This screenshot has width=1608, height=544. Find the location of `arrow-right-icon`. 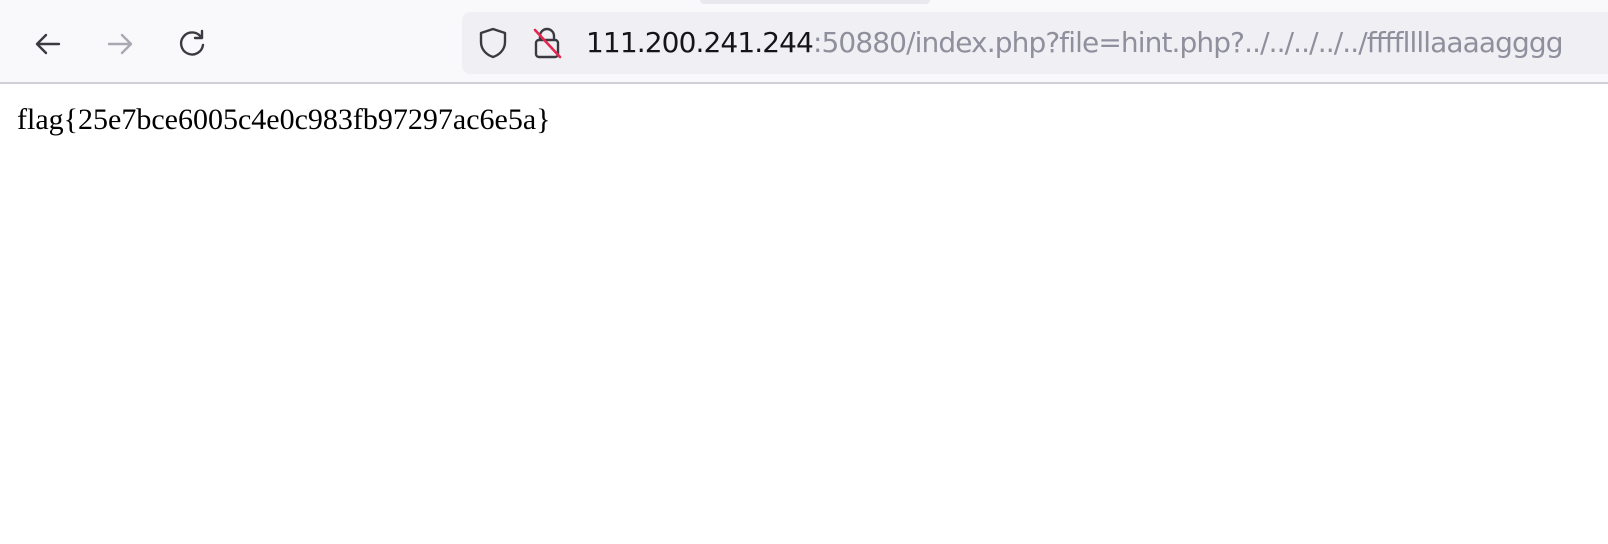

arrow-right-icon is located at coordinates (120, 44).